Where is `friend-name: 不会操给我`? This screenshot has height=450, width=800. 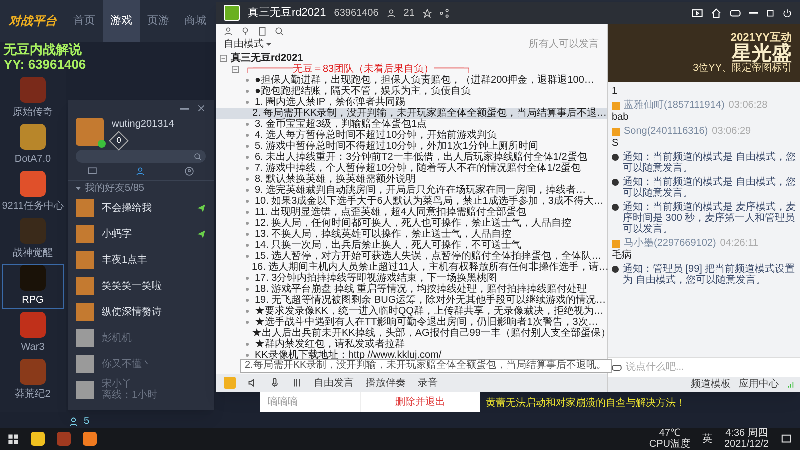 friend-name: 不会操给我 is located at coordinates (127, 208).